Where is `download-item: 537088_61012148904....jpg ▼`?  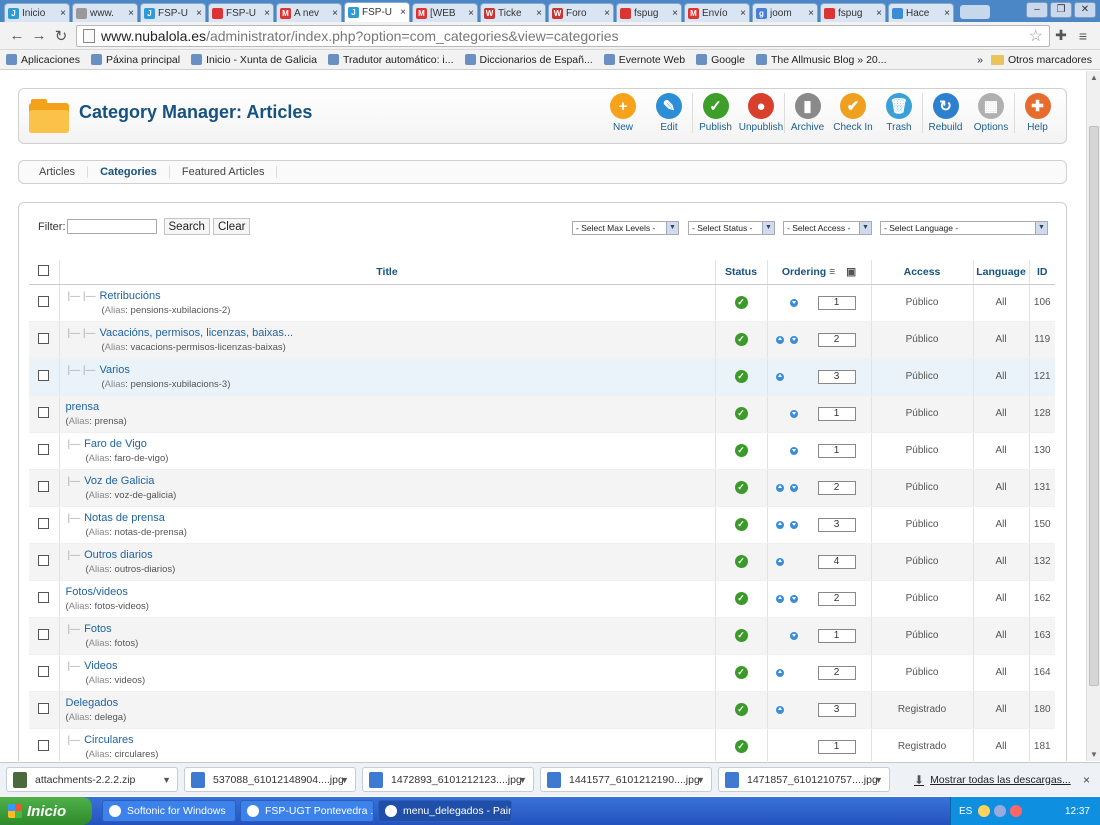
download-item: 537088_61012148904....jpg ▼ is located at coordinates (270, 779).